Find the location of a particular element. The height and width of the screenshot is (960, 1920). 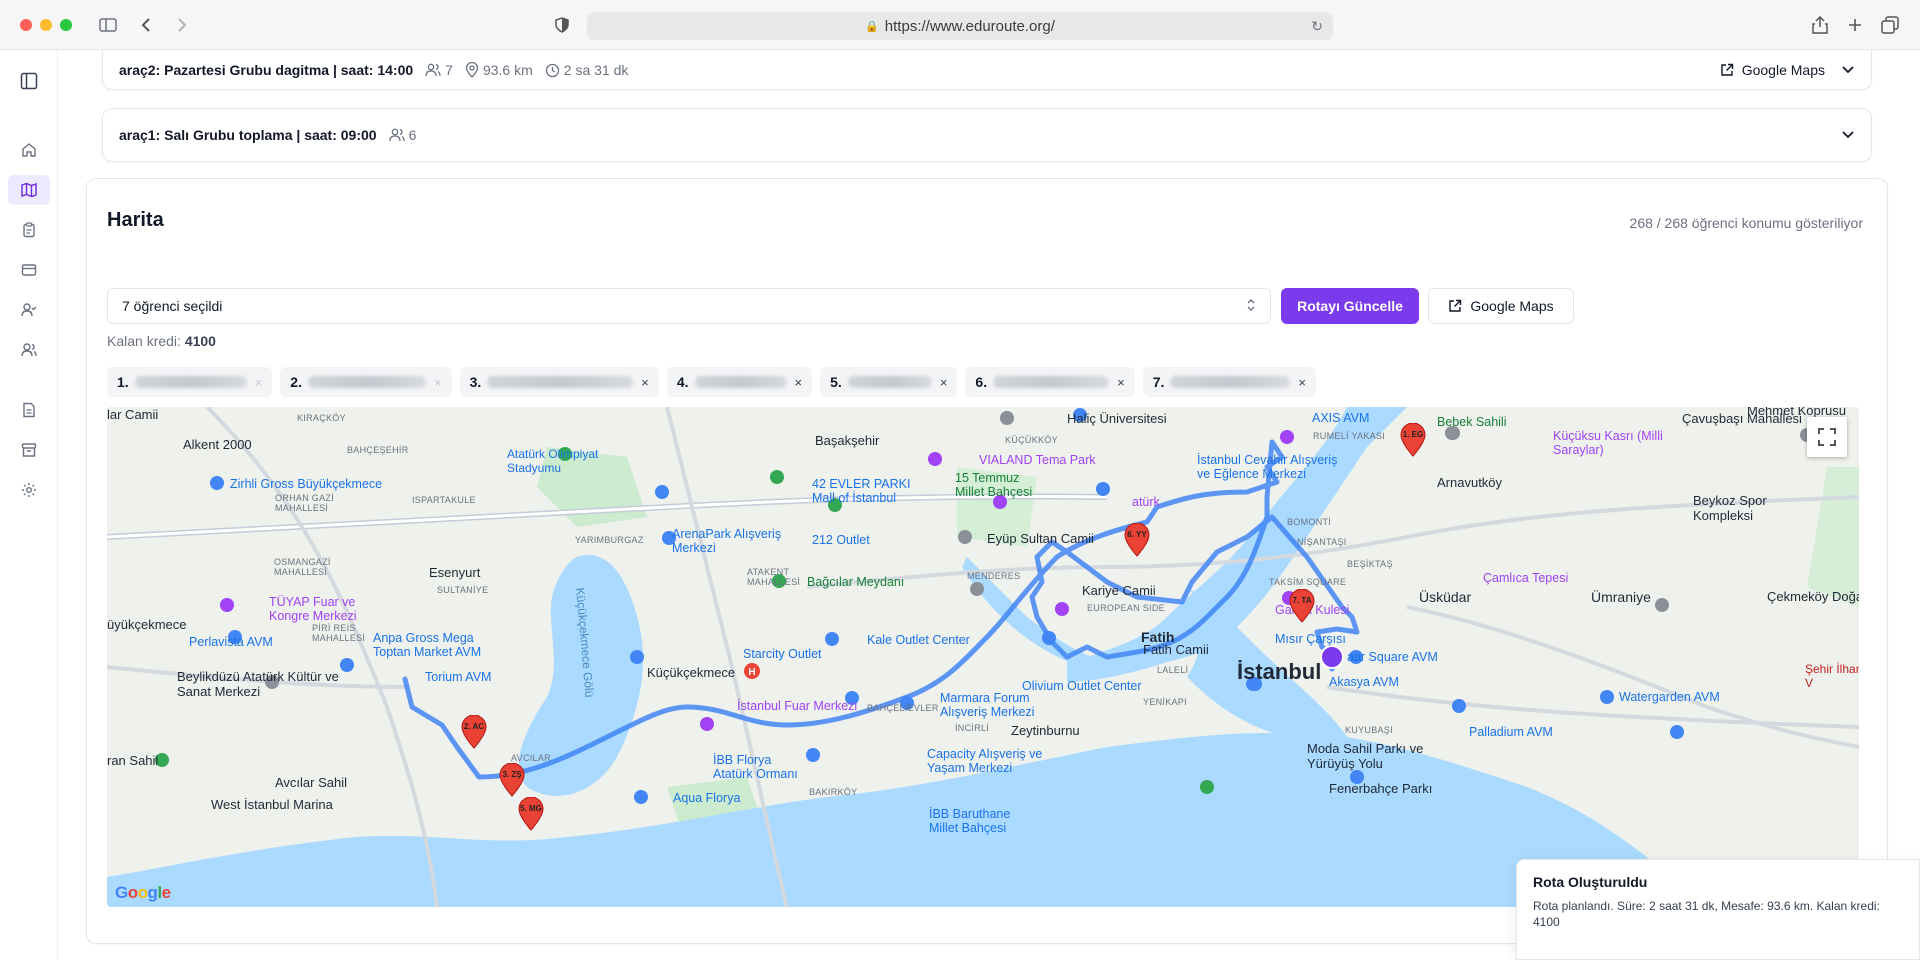

map-label: West İstanbul Marina is located at coordinates (272, 804).